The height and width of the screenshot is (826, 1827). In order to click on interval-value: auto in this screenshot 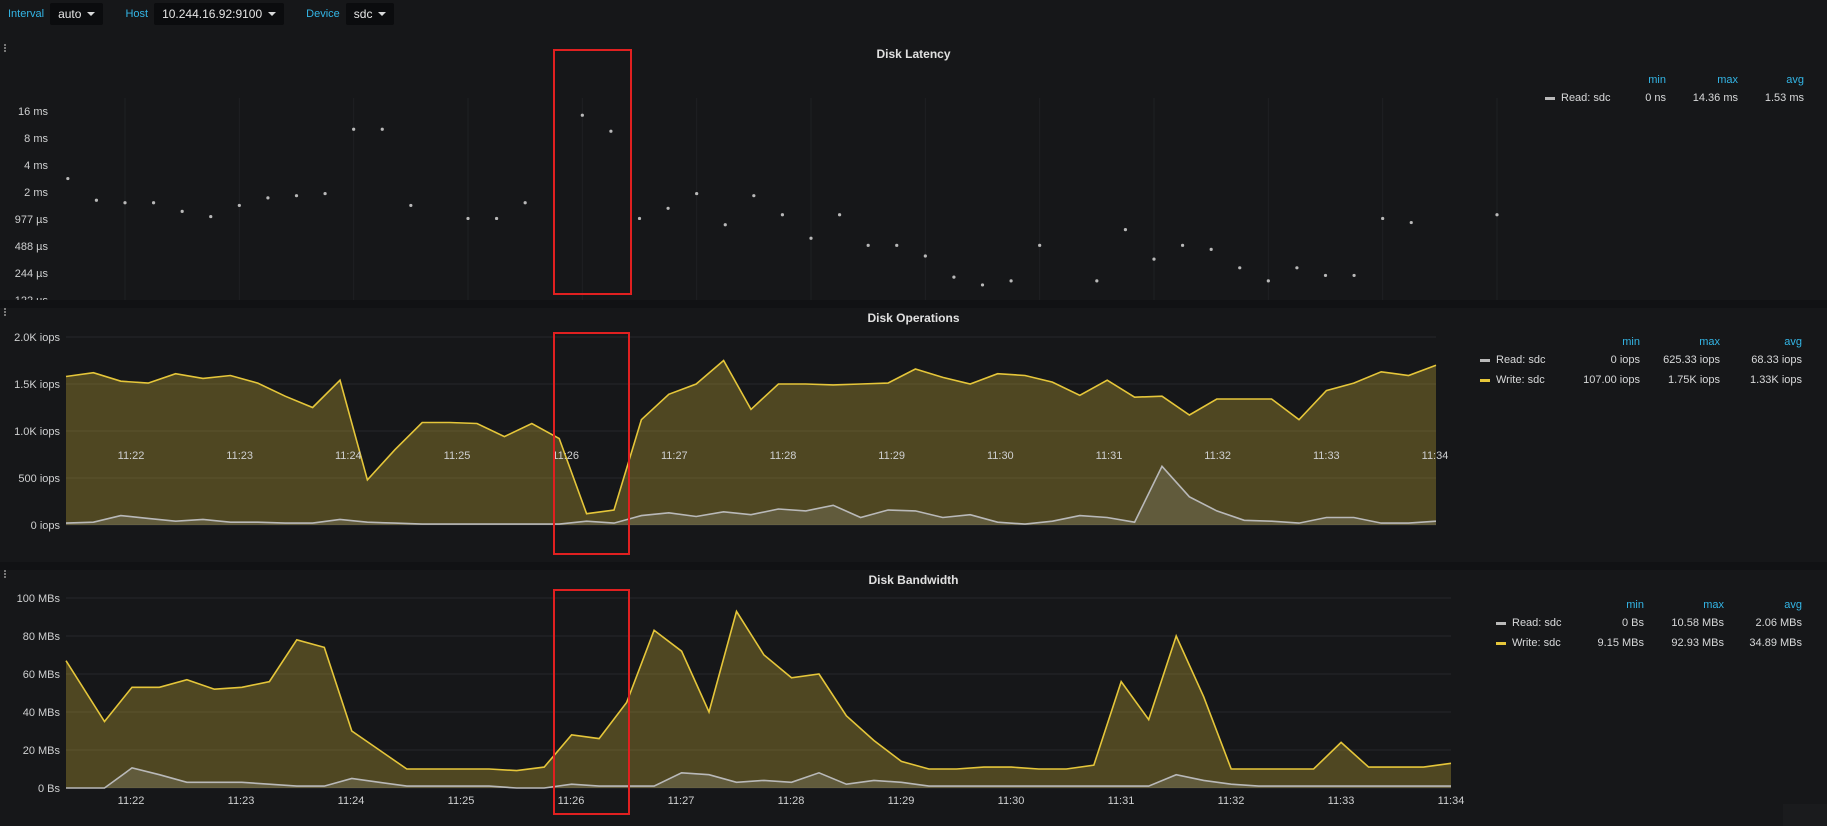, I will do `click(70, 14)`.